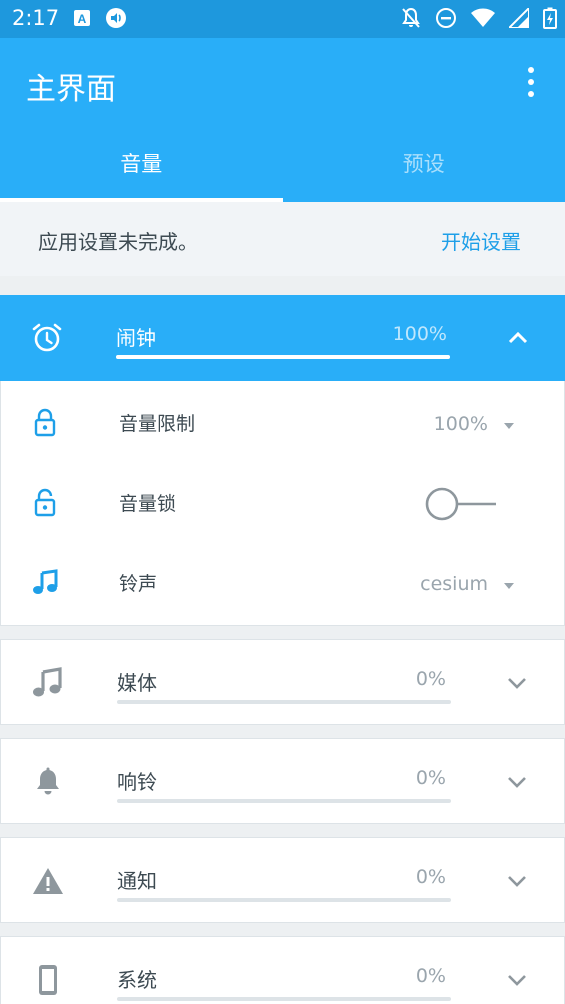  I want to click on ring-stream-value: 0%, so click(430, 778).